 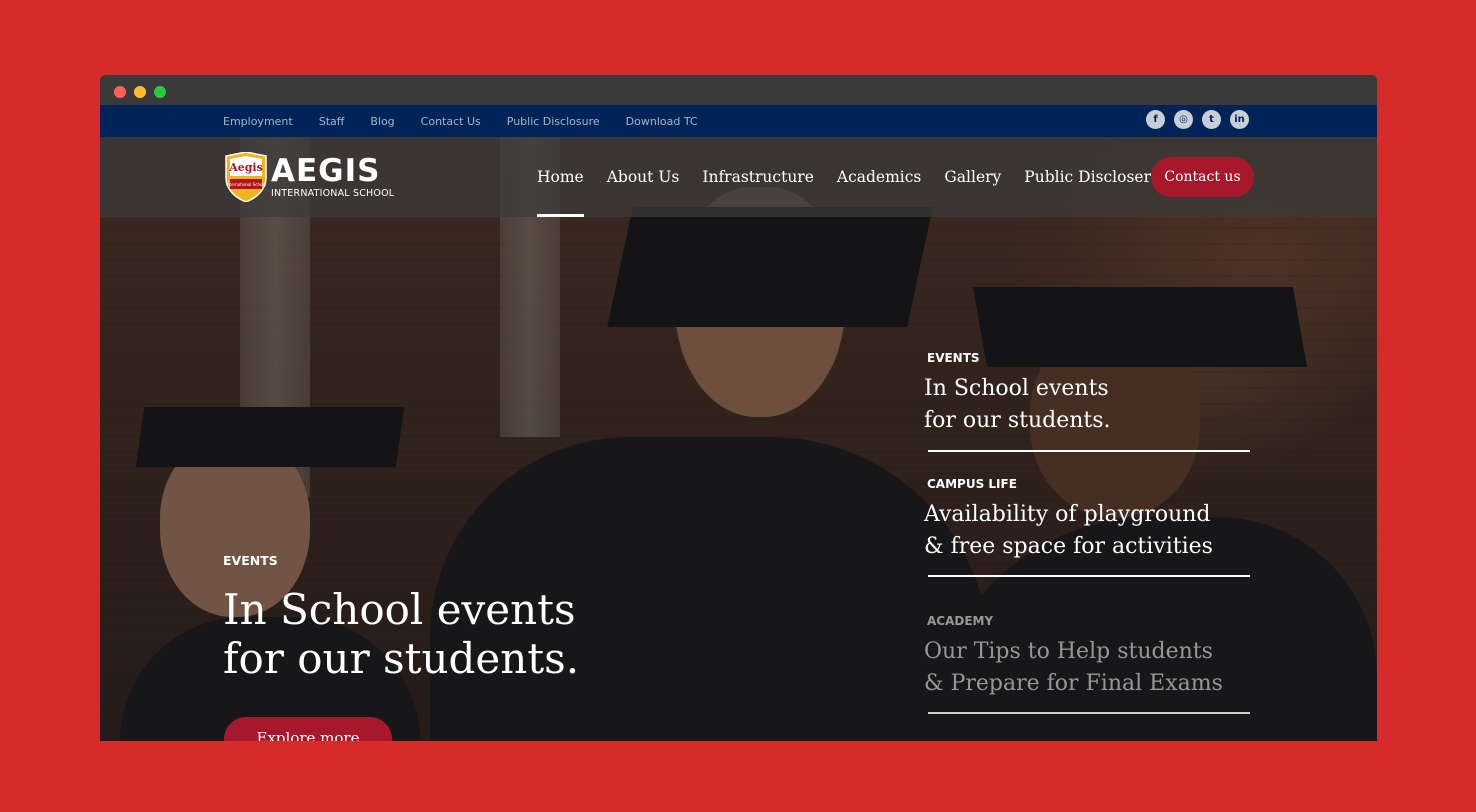 I want to click on twitter-icon: t, so click(x=1211, y=119).